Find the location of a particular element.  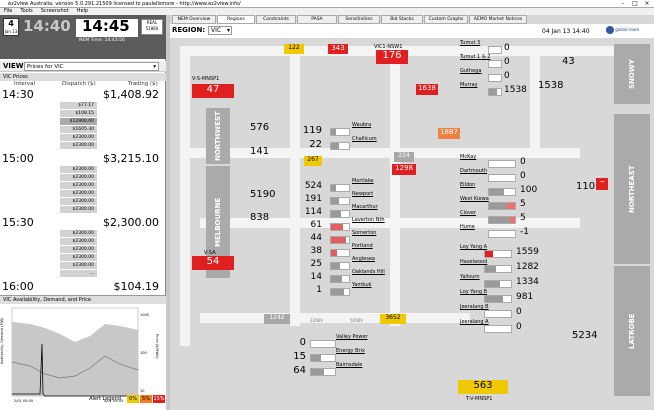

close-button: × is located at coordinates (647, 4).